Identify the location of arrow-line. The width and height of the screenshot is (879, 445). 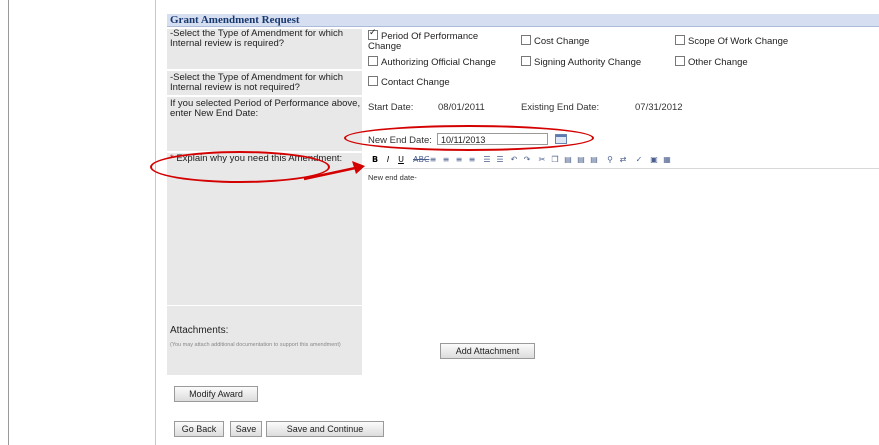
(332, 173).